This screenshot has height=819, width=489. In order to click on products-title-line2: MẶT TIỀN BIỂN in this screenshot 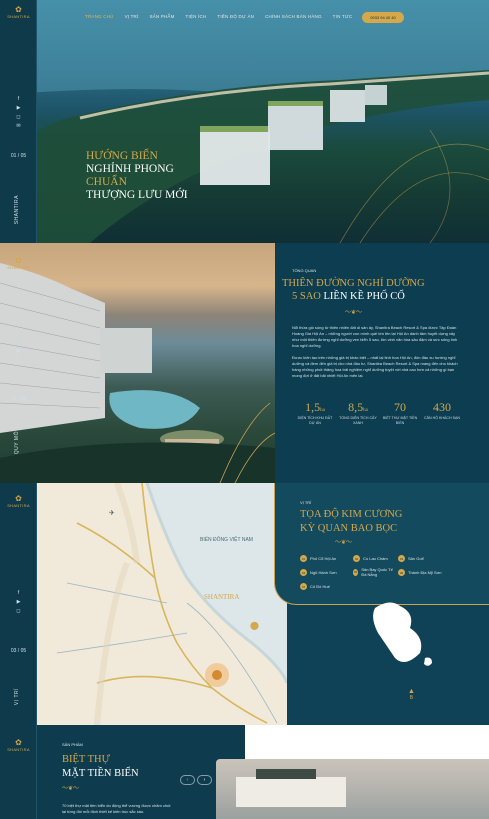, I will do `click(100, 773)`.